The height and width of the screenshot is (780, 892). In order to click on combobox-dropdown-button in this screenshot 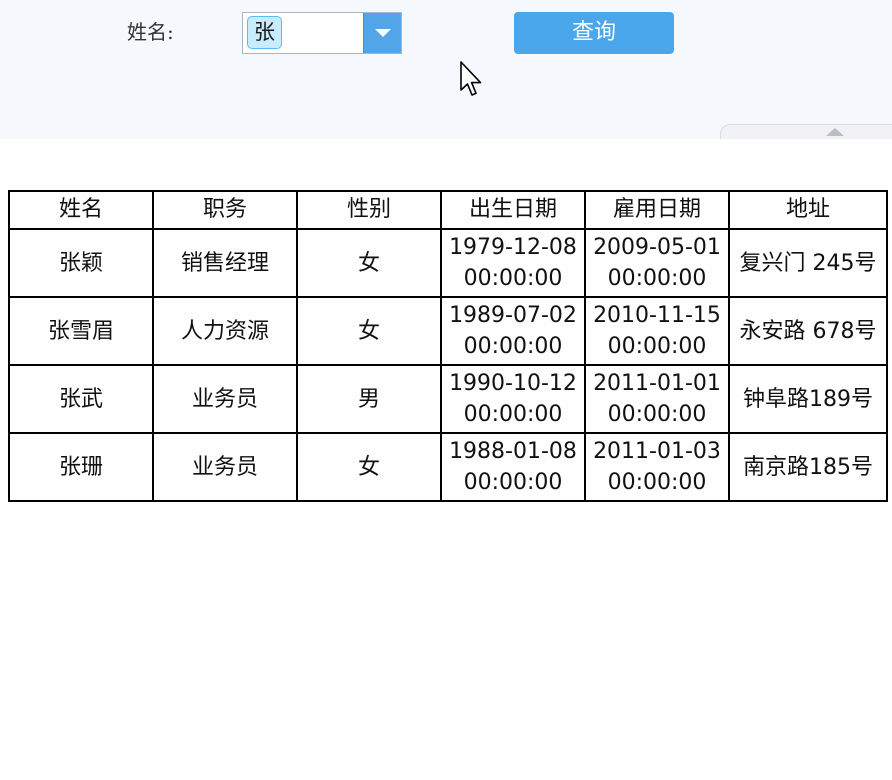, I will do `click(382, 33)`.